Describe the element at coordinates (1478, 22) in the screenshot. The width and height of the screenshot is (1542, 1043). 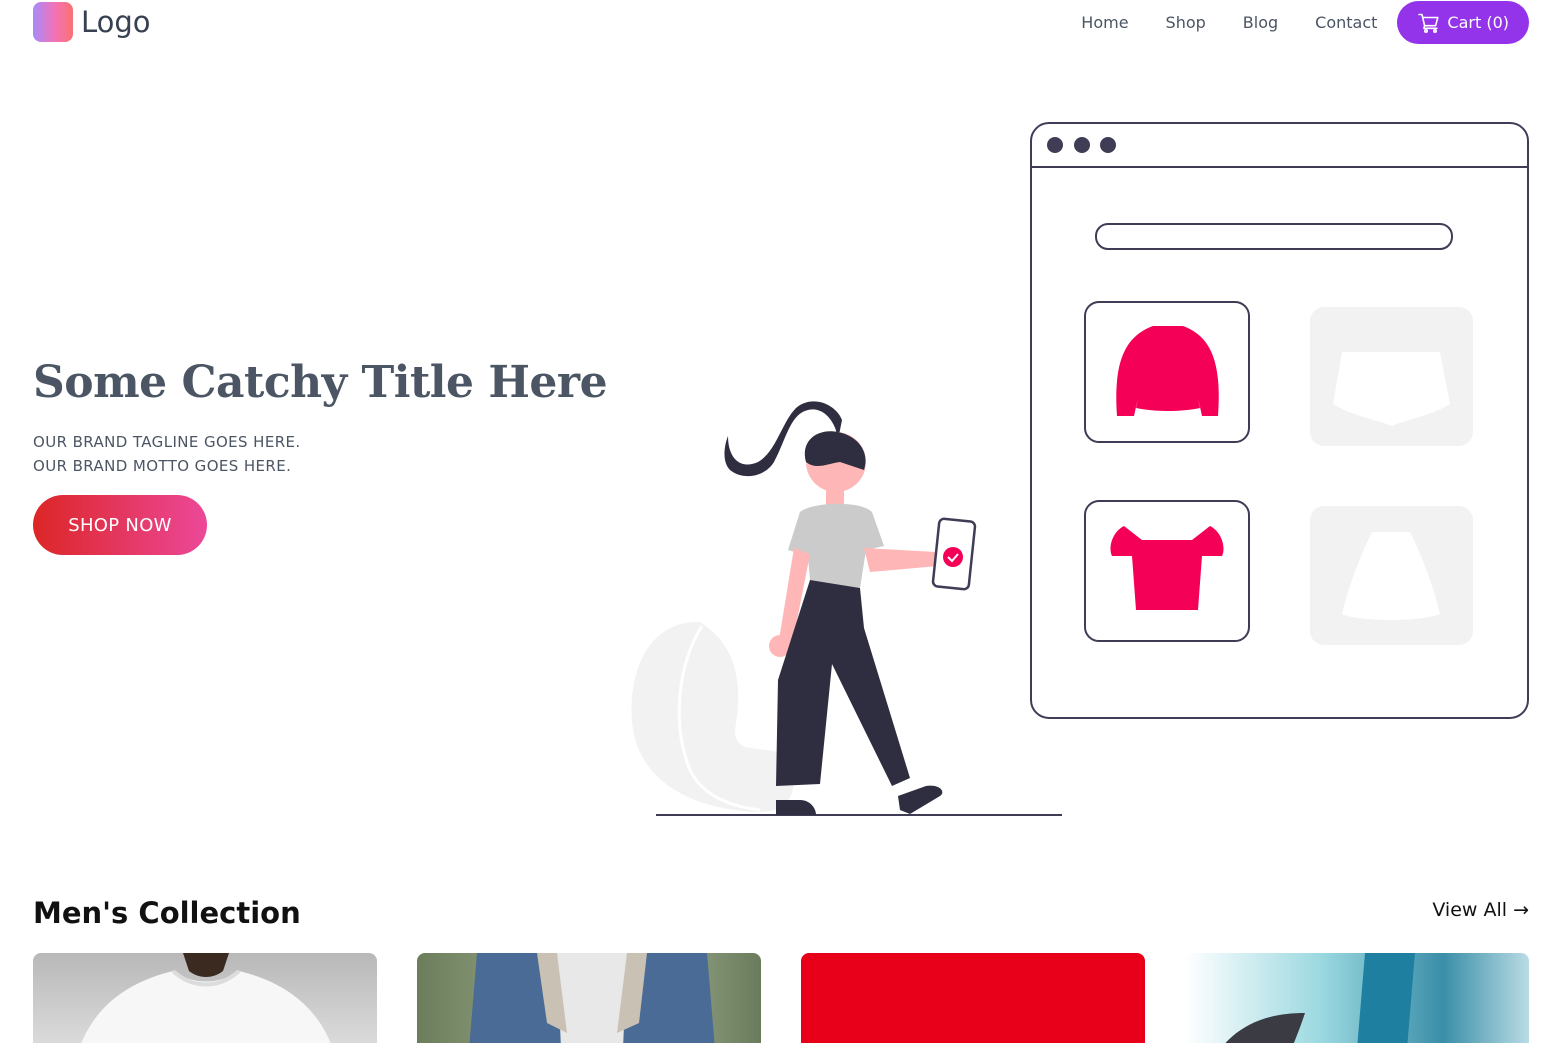
I see `cart-label: Cart (0)` at that location.